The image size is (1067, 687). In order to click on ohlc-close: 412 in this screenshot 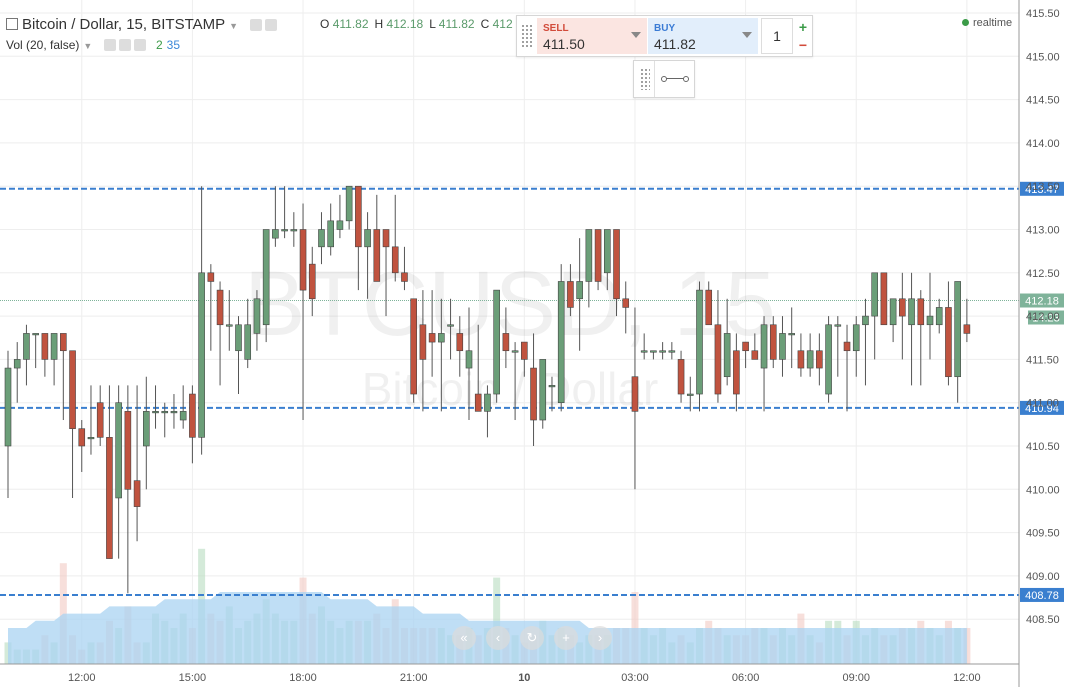, I will do `click(502, 24)`.